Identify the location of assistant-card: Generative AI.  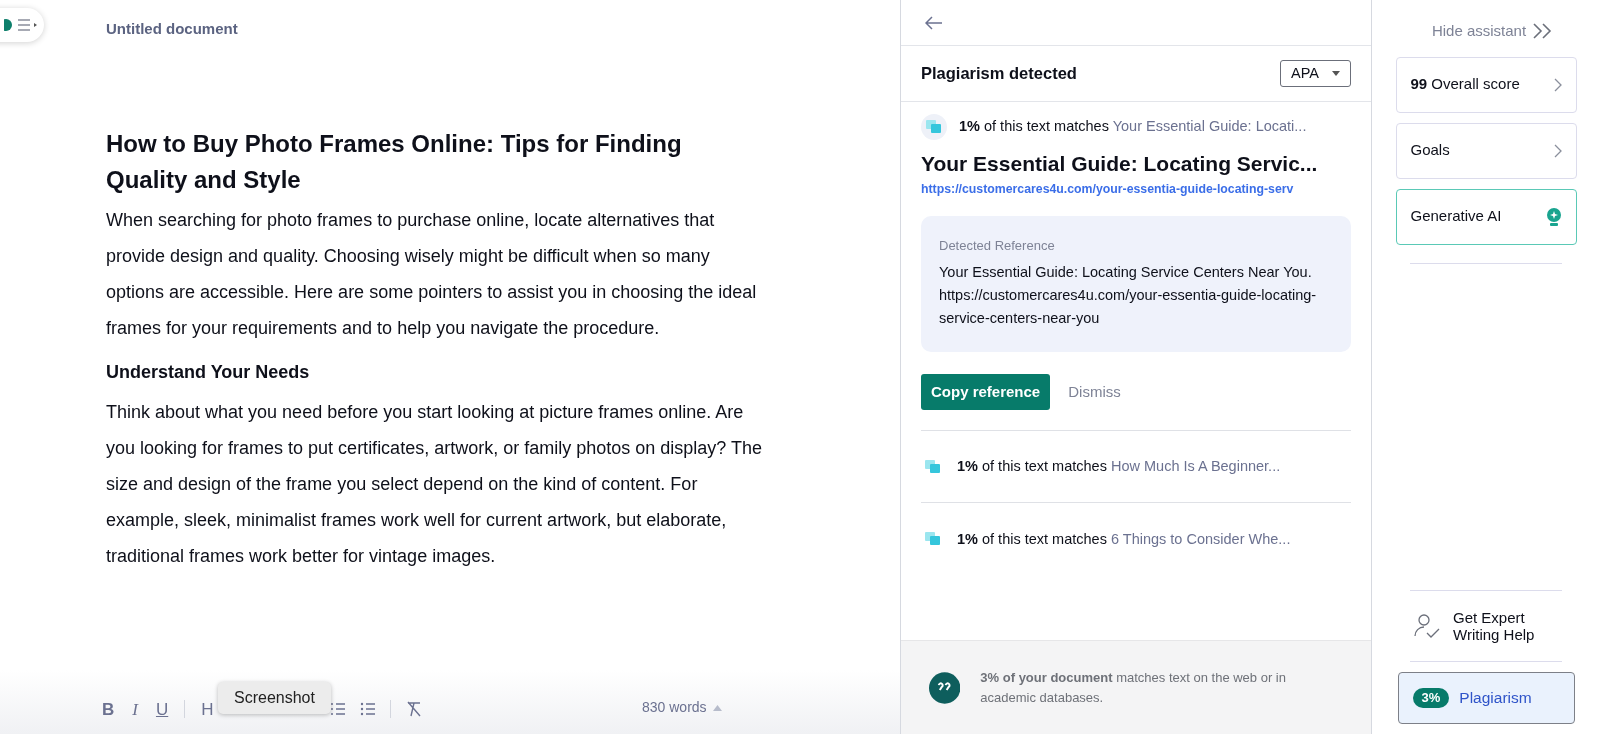
(1486, 216).